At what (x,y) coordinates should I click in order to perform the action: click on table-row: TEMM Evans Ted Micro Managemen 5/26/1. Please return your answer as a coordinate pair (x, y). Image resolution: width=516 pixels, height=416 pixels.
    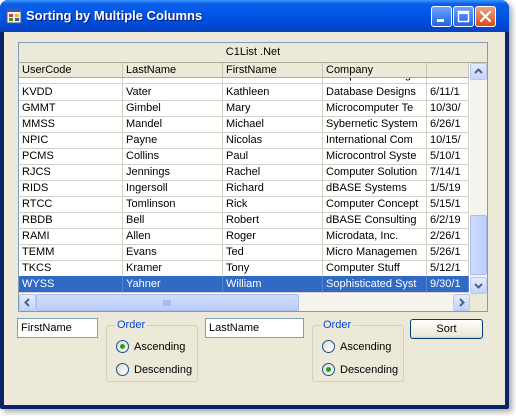
    Looking at the image, I should click on (244, 252).